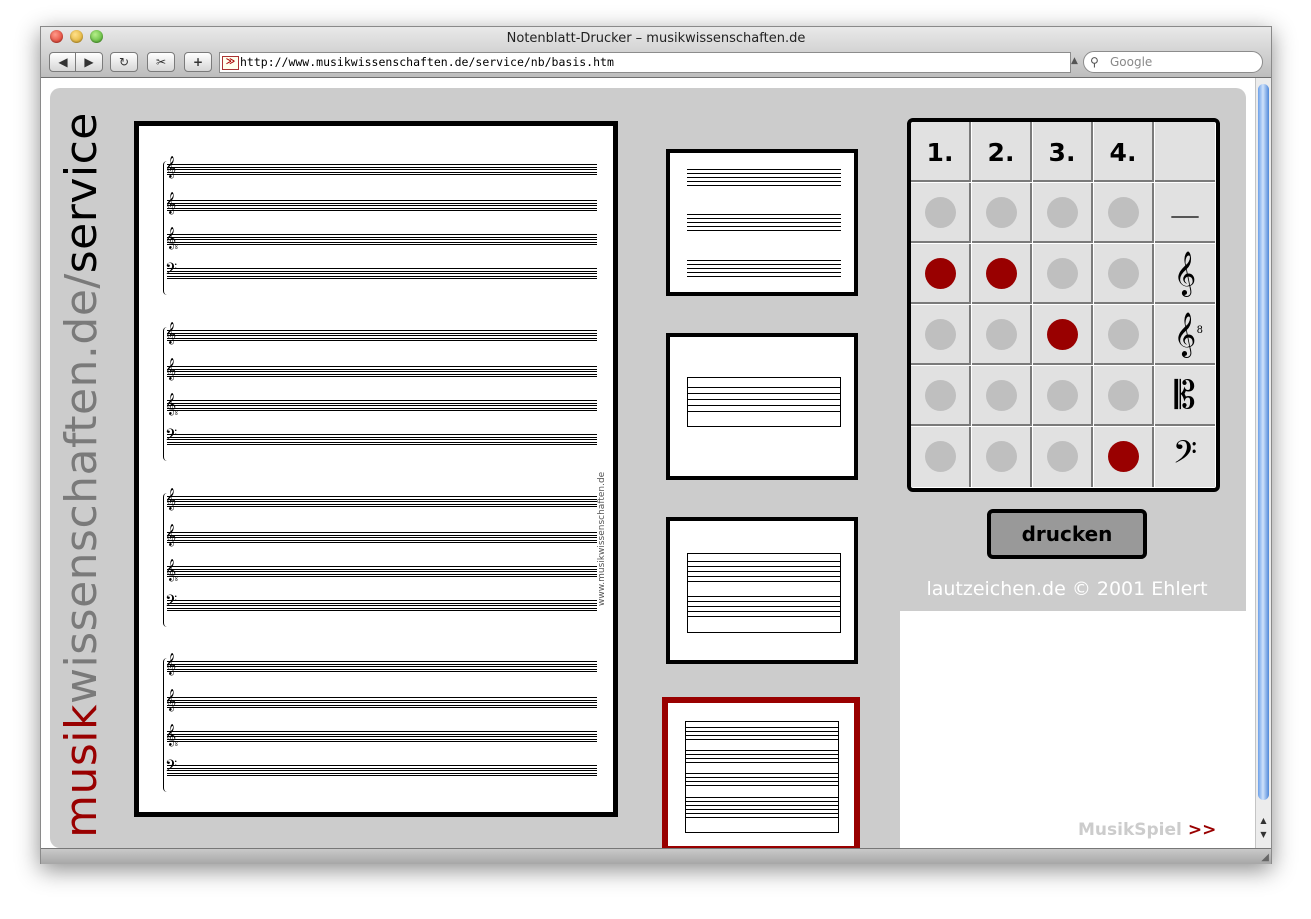 The height and width of the screenshot is (919, 1311). I want to click on url-dropdown-icon: ▲, so click(1074, 61).